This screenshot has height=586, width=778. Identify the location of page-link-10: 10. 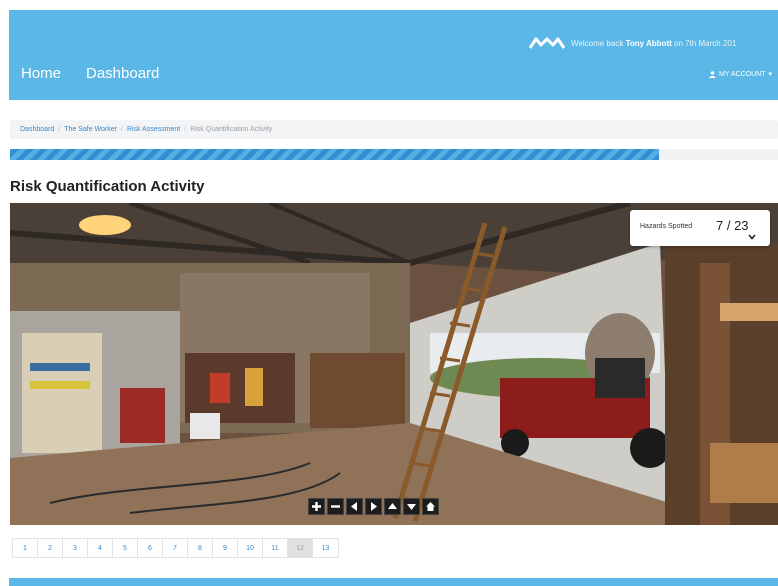
(250, 548).